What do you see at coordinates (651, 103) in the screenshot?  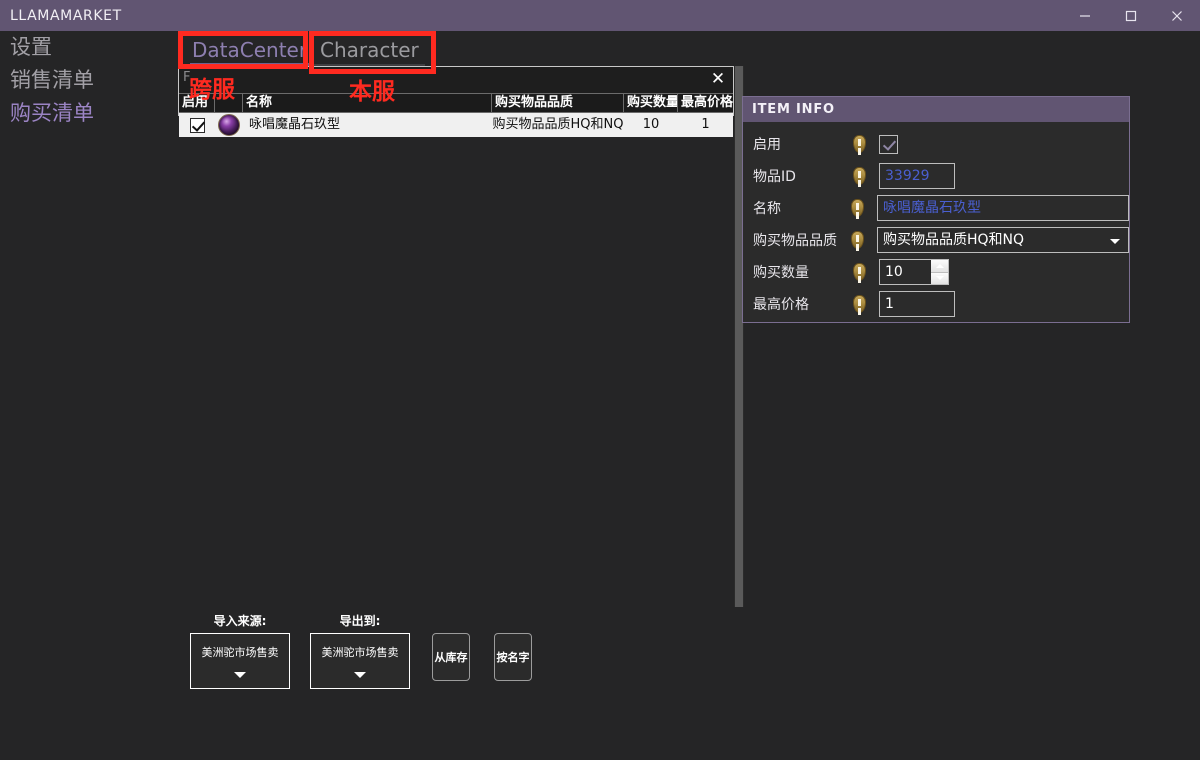 I see `column-header-quantity: 购买数量` at bounding box center [651, 103].